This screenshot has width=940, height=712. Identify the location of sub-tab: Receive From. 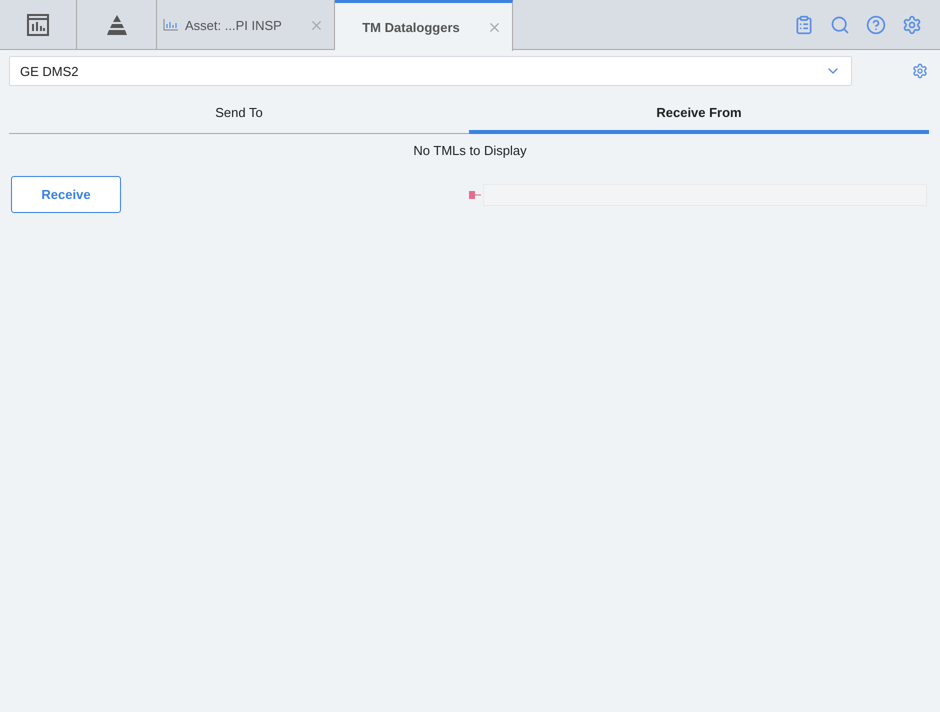
(699, 118).